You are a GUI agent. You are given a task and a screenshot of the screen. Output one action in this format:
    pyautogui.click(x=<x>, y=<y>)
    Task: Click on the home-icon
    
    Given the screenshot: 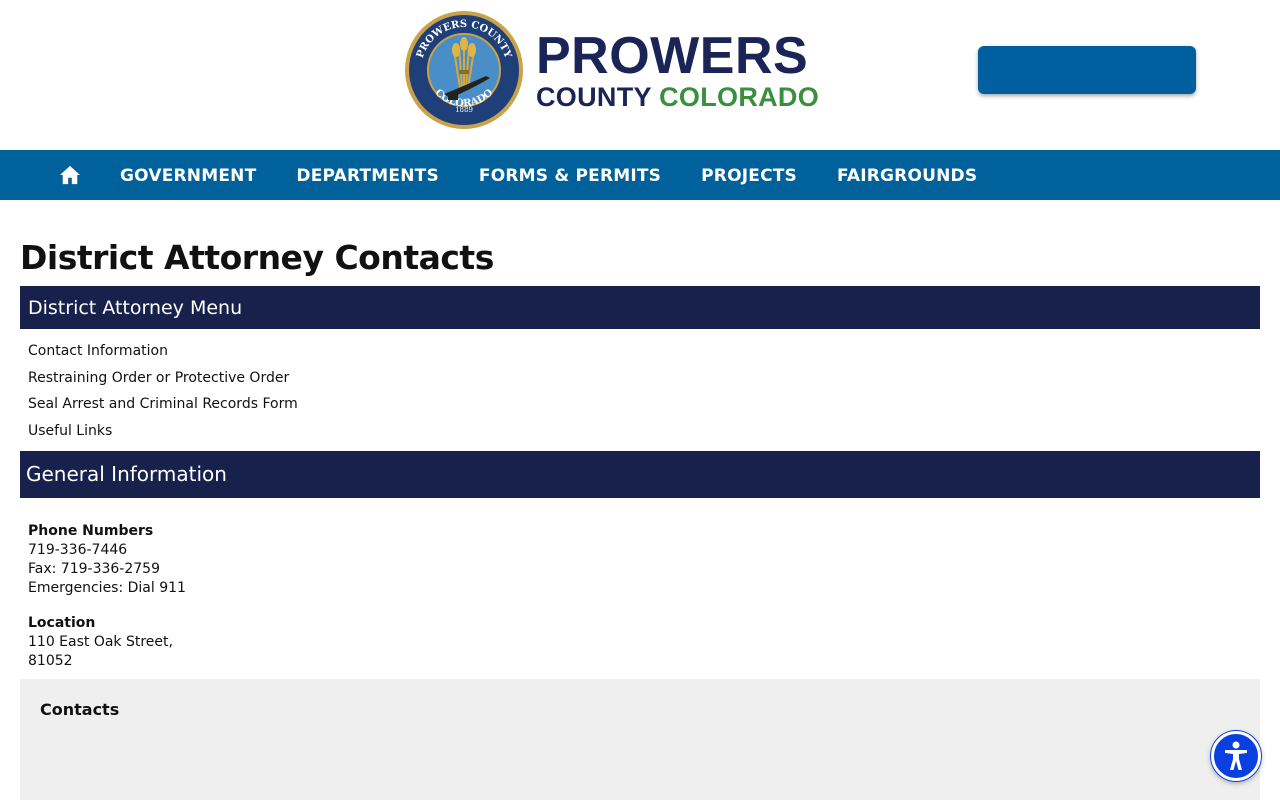 What is the action you would take?
    pyautogui.click(x=70, y=175)
    